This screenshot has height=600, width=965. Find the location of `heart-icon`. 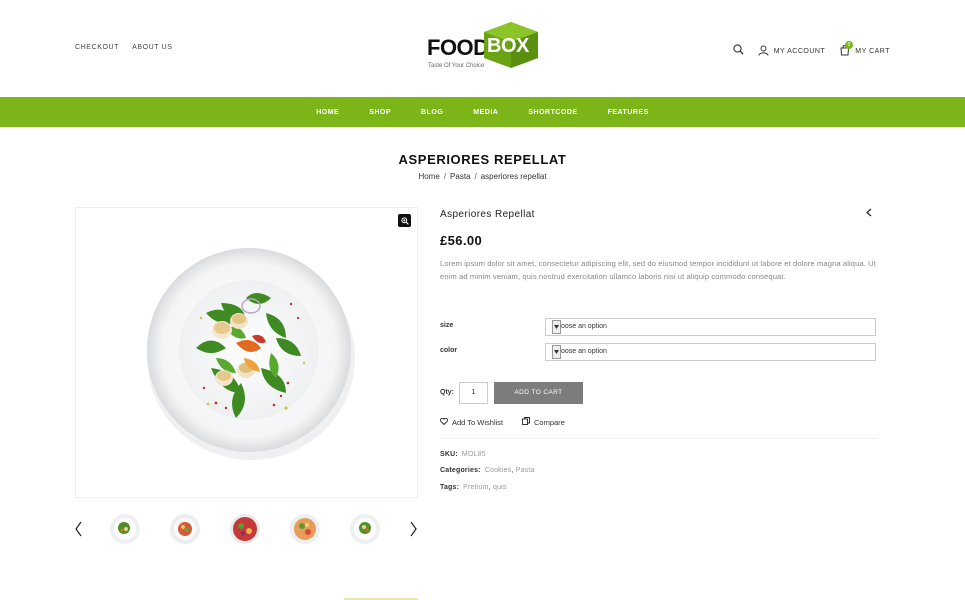

heart-icon is located at coordinates (444, 422).